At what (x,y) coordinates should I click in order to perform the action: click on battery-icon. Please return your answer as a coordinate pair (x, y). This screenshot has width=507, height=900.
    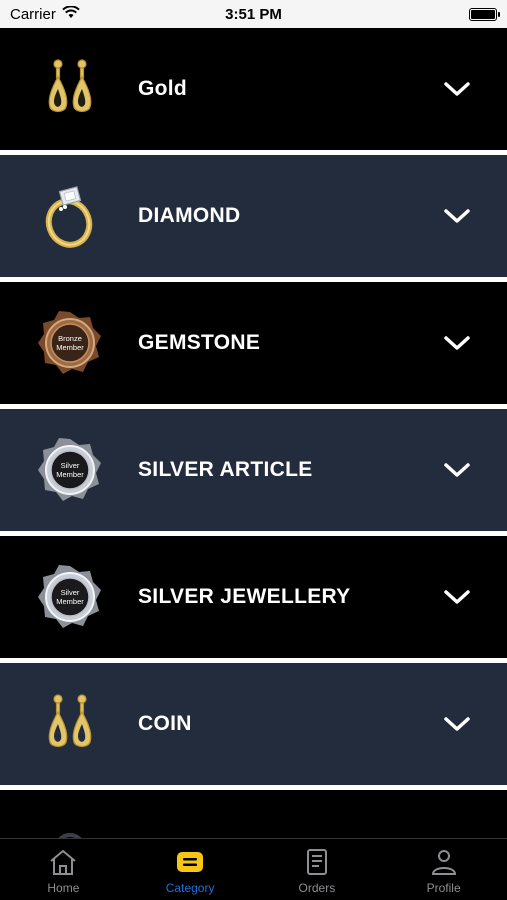
    Looking at the image, I should click on (484, 14).